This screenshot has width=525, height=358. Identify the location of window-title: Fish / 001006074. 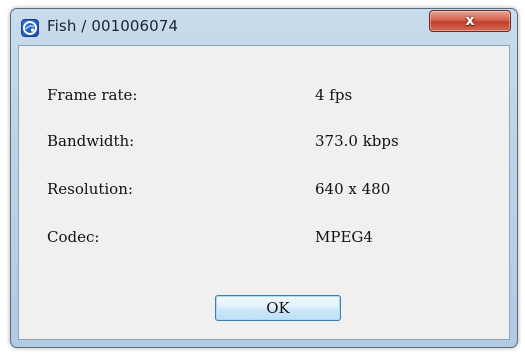
(113, 26).